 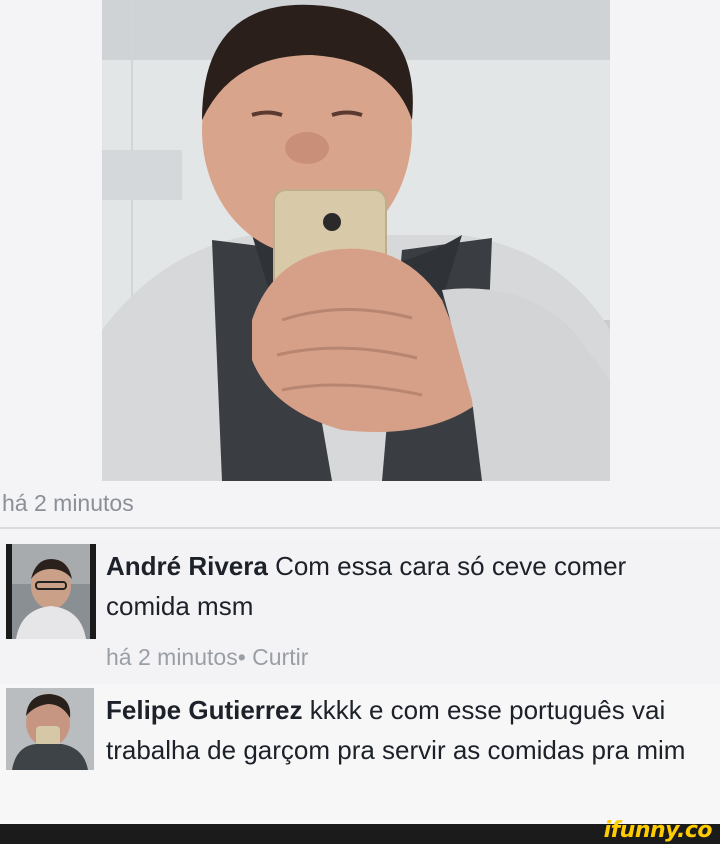 What do you see at coordinates (360, 831) in the screenshot?
I see `footer-bar: ifunny.co` at bounding box center [360, 831].